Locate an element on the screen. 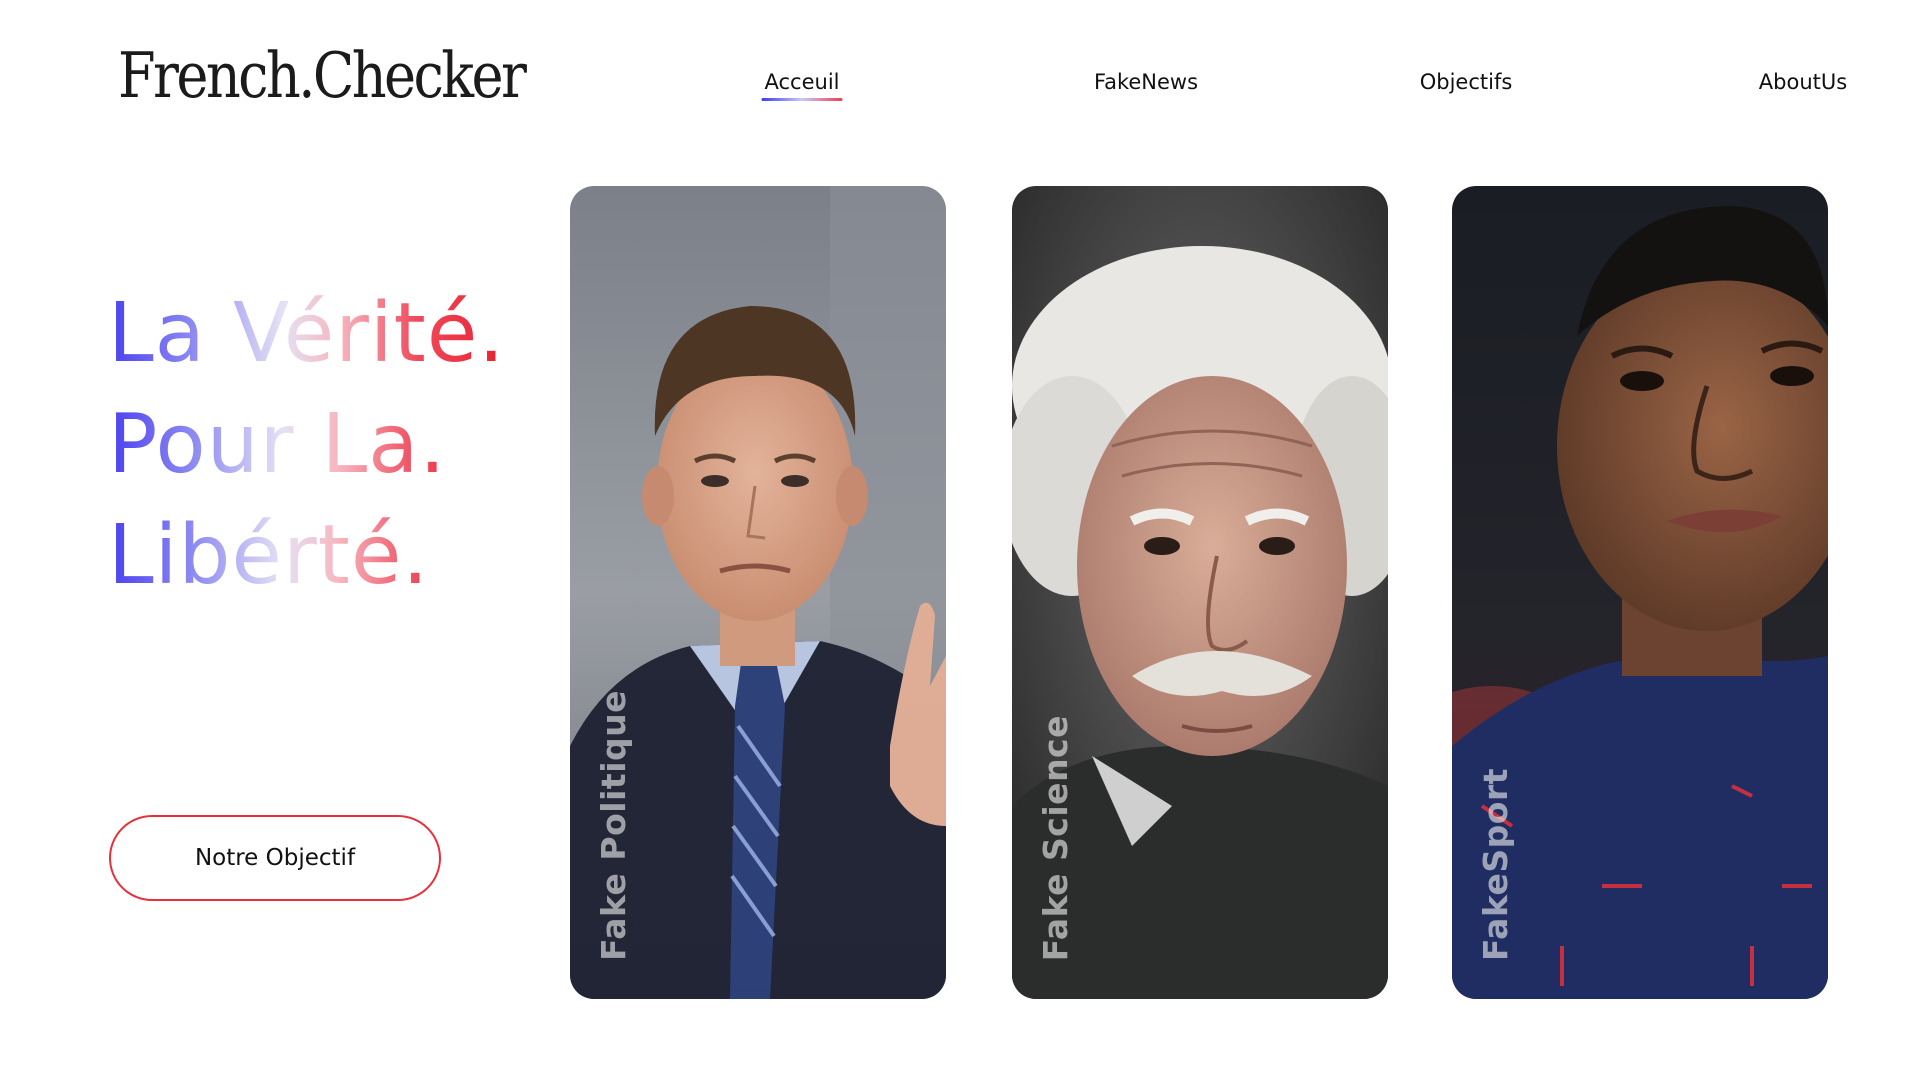 The image size is (1920, 1080). card-label-fakesport: FakeSport is located at coordinates (1495, 864).